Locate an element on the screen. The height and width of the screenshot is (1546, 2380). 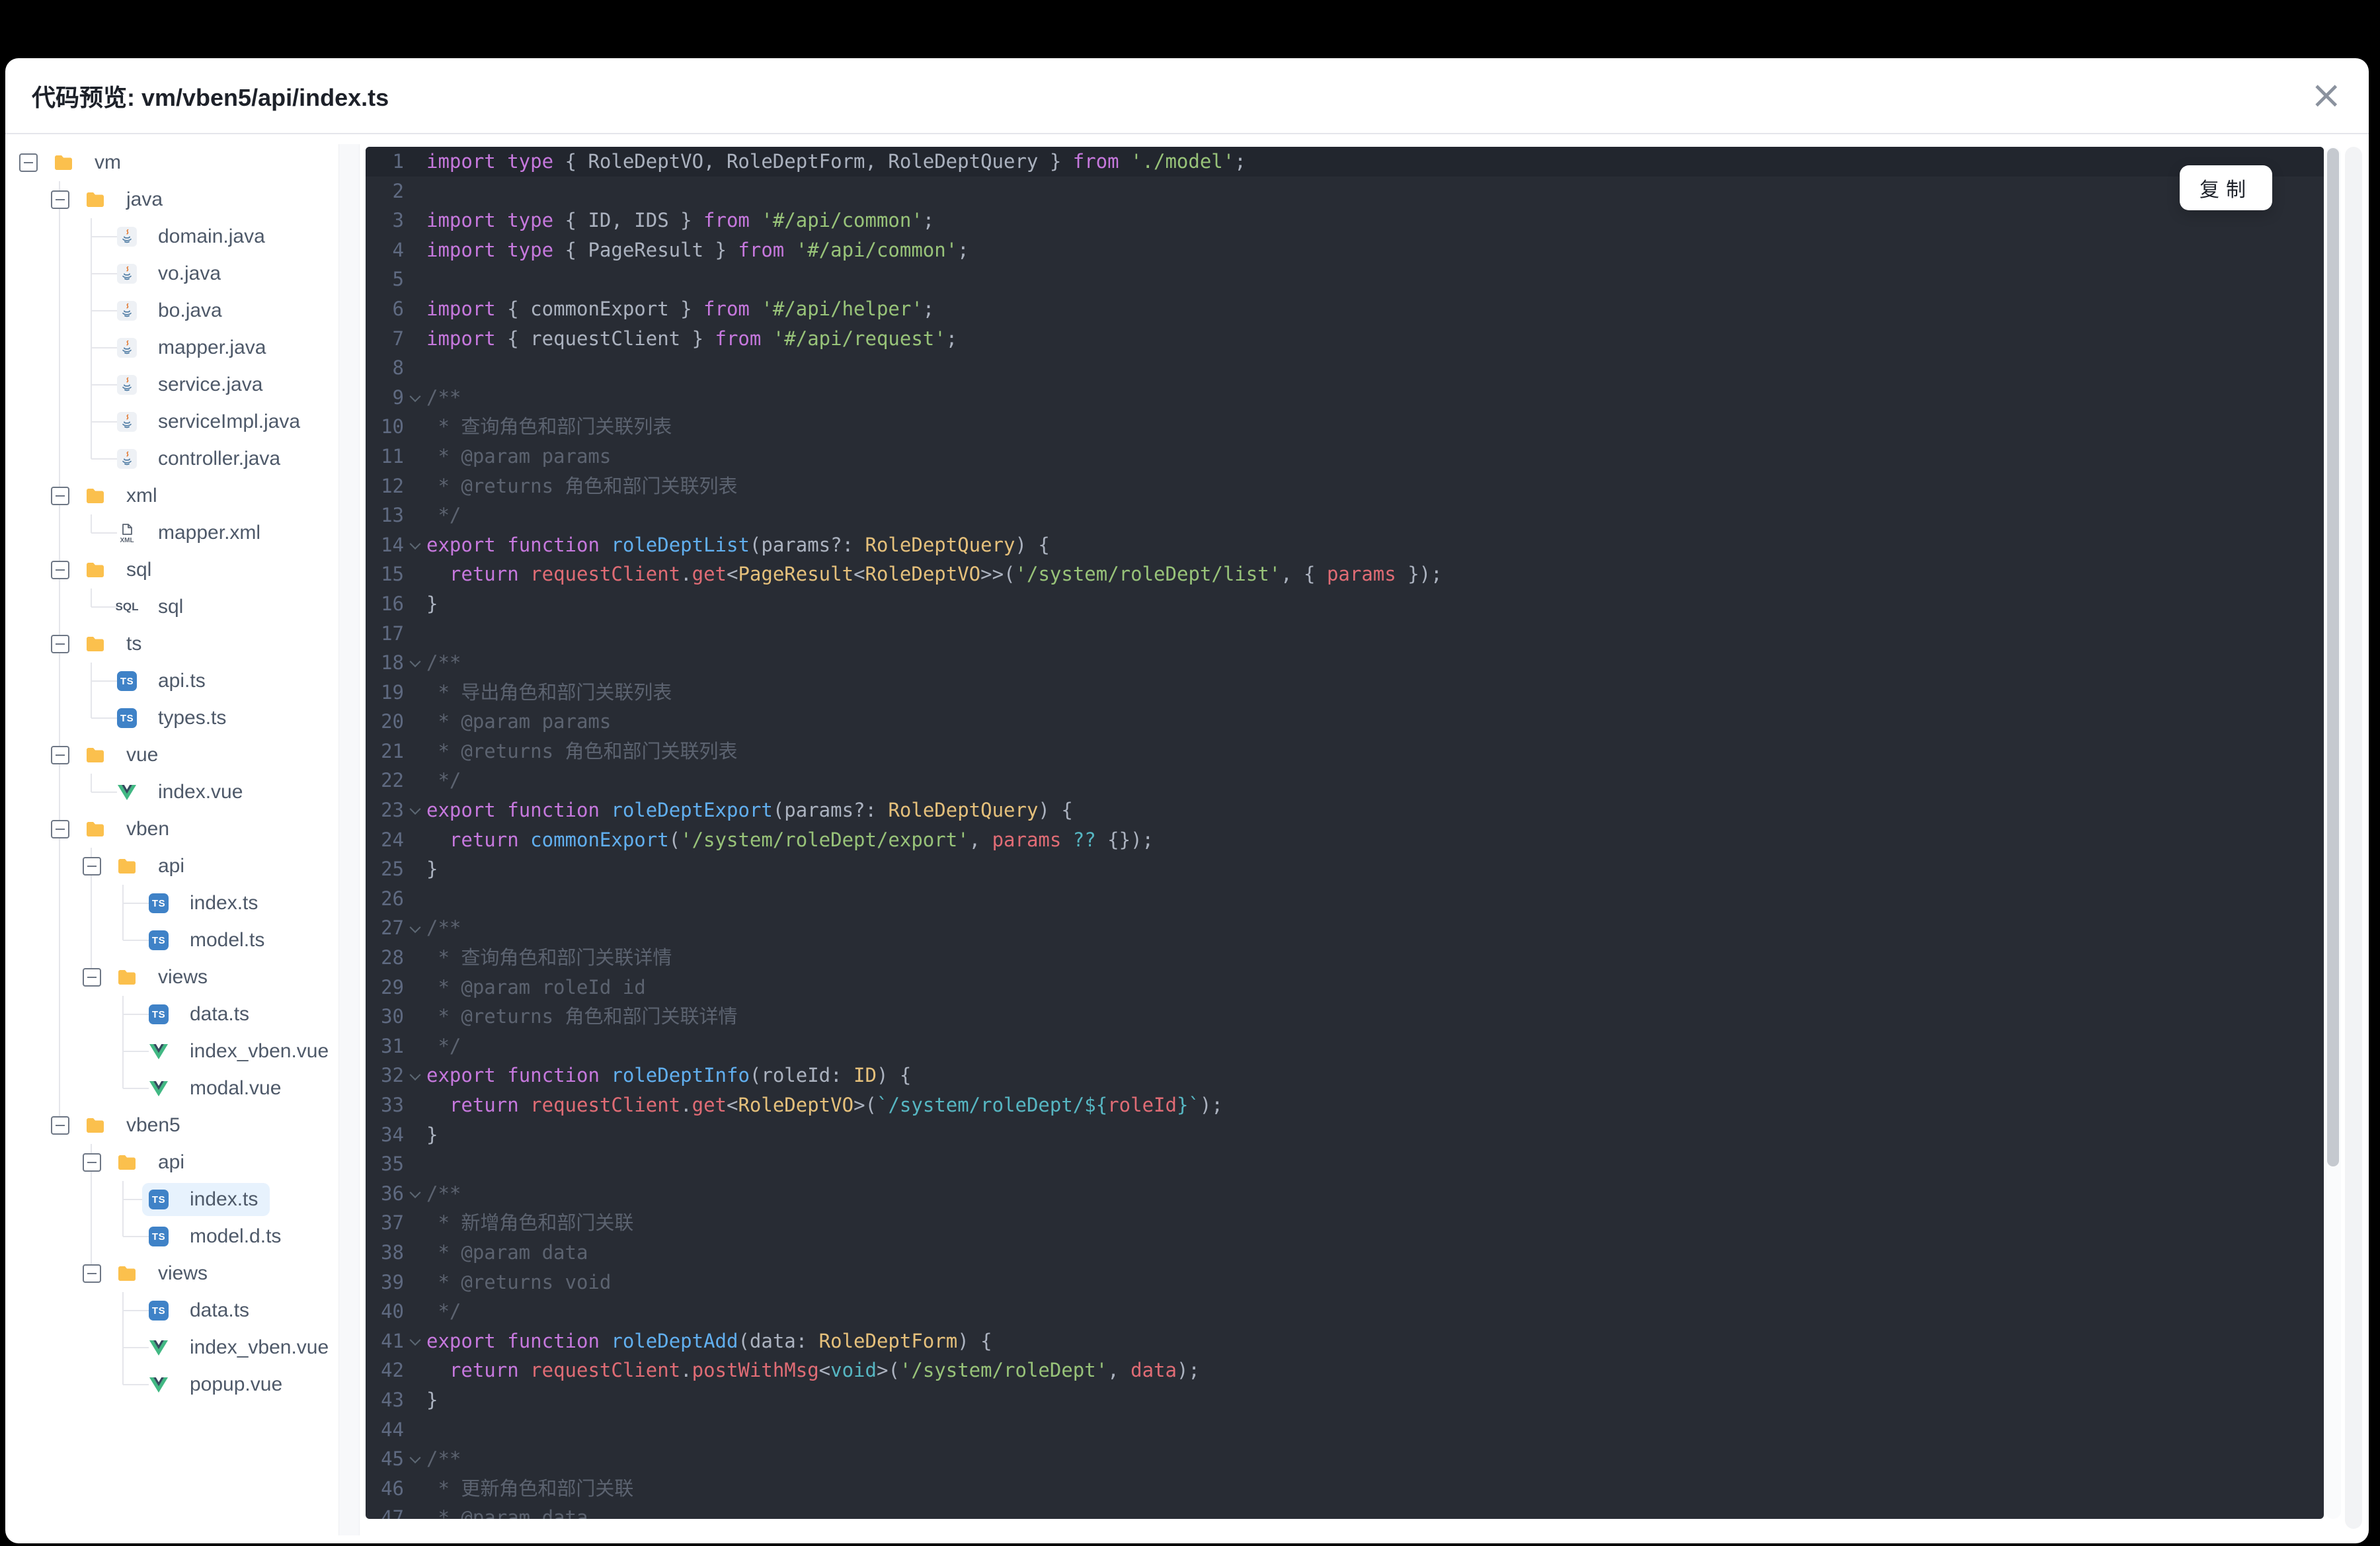
line-number: 21 is located at coordinates (392, 750).